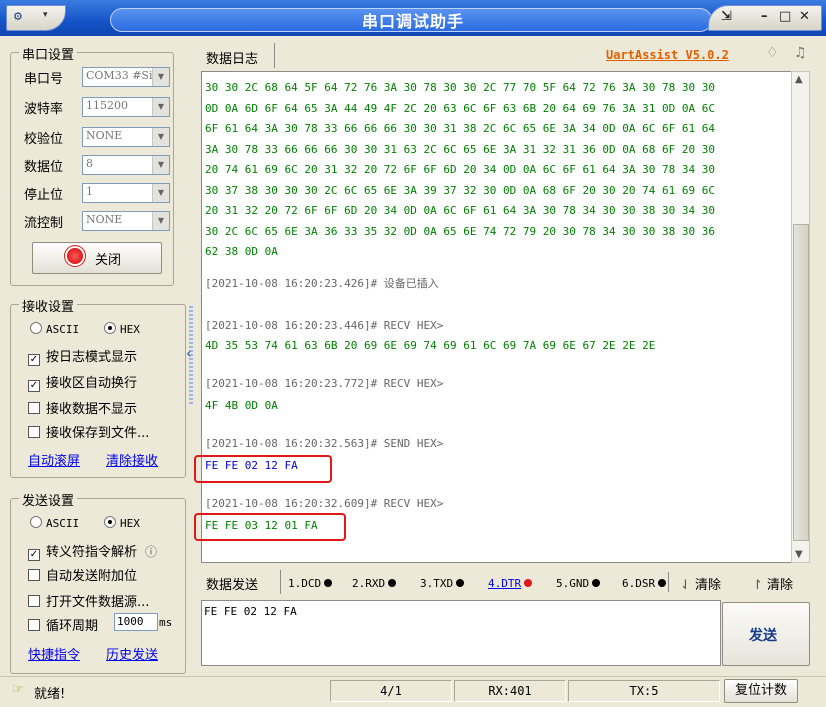 This screenshot has height=707, width=826. Describe the element at coordinates (369, 583) in the screenshot. I see `signal-label: 2.RXD` at that location.